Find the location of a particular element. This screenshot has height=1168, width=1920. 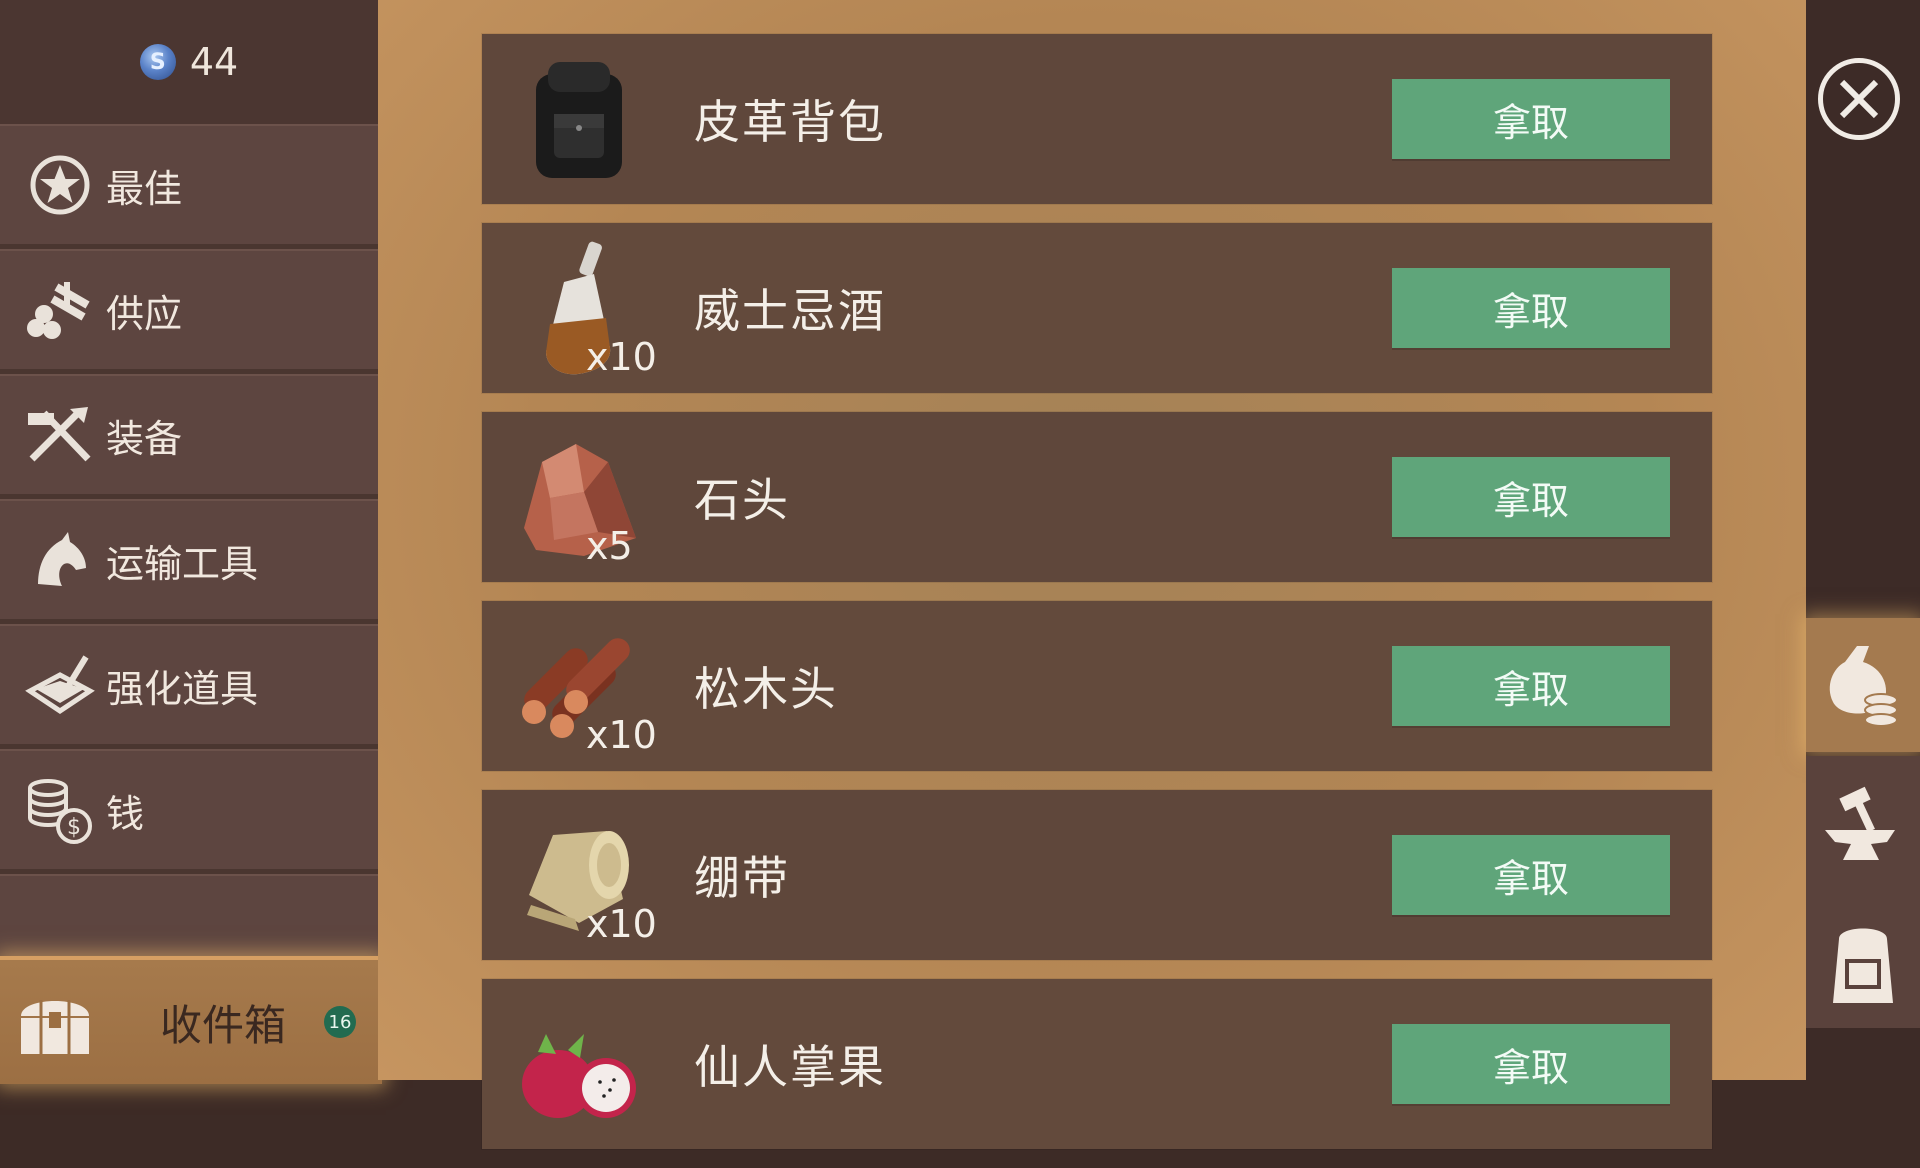

backpack-icon is located at coordinates (1863, 966).